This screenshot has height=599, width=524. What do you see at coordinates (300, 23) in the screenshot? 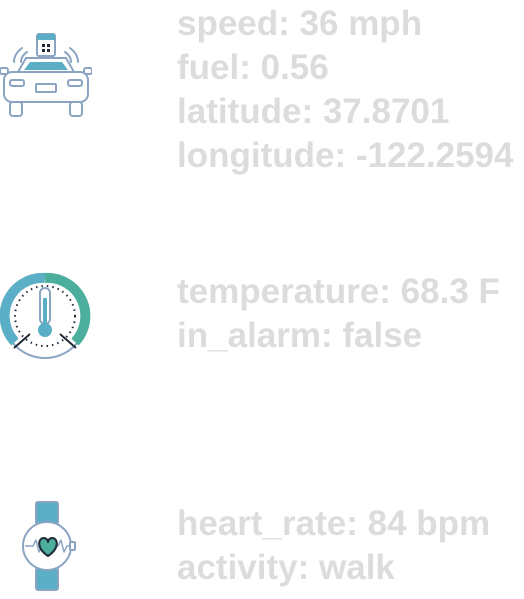
I see `reading-speed: speed: 36 mph` at bounding box center [300, 23].